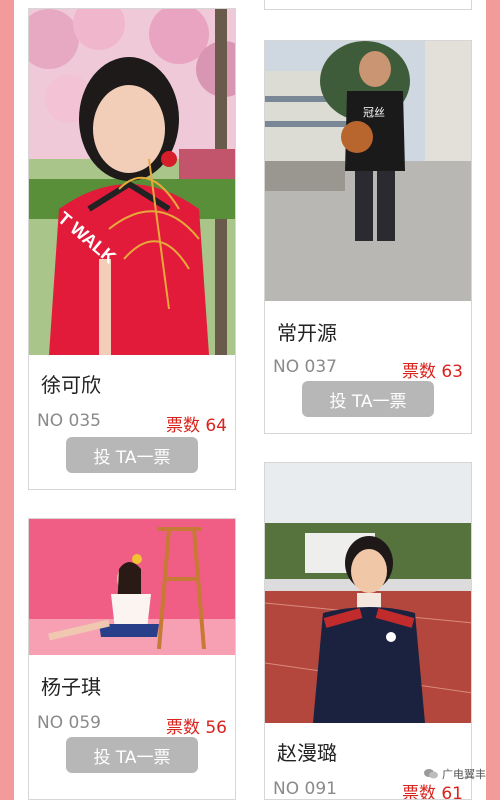 This screenshot has width=500, height=800. What do you see at coordinates (307, 753) in the screenshot?
I see `candidate-name: 赵漫璐` at bounding box center [307, 753].